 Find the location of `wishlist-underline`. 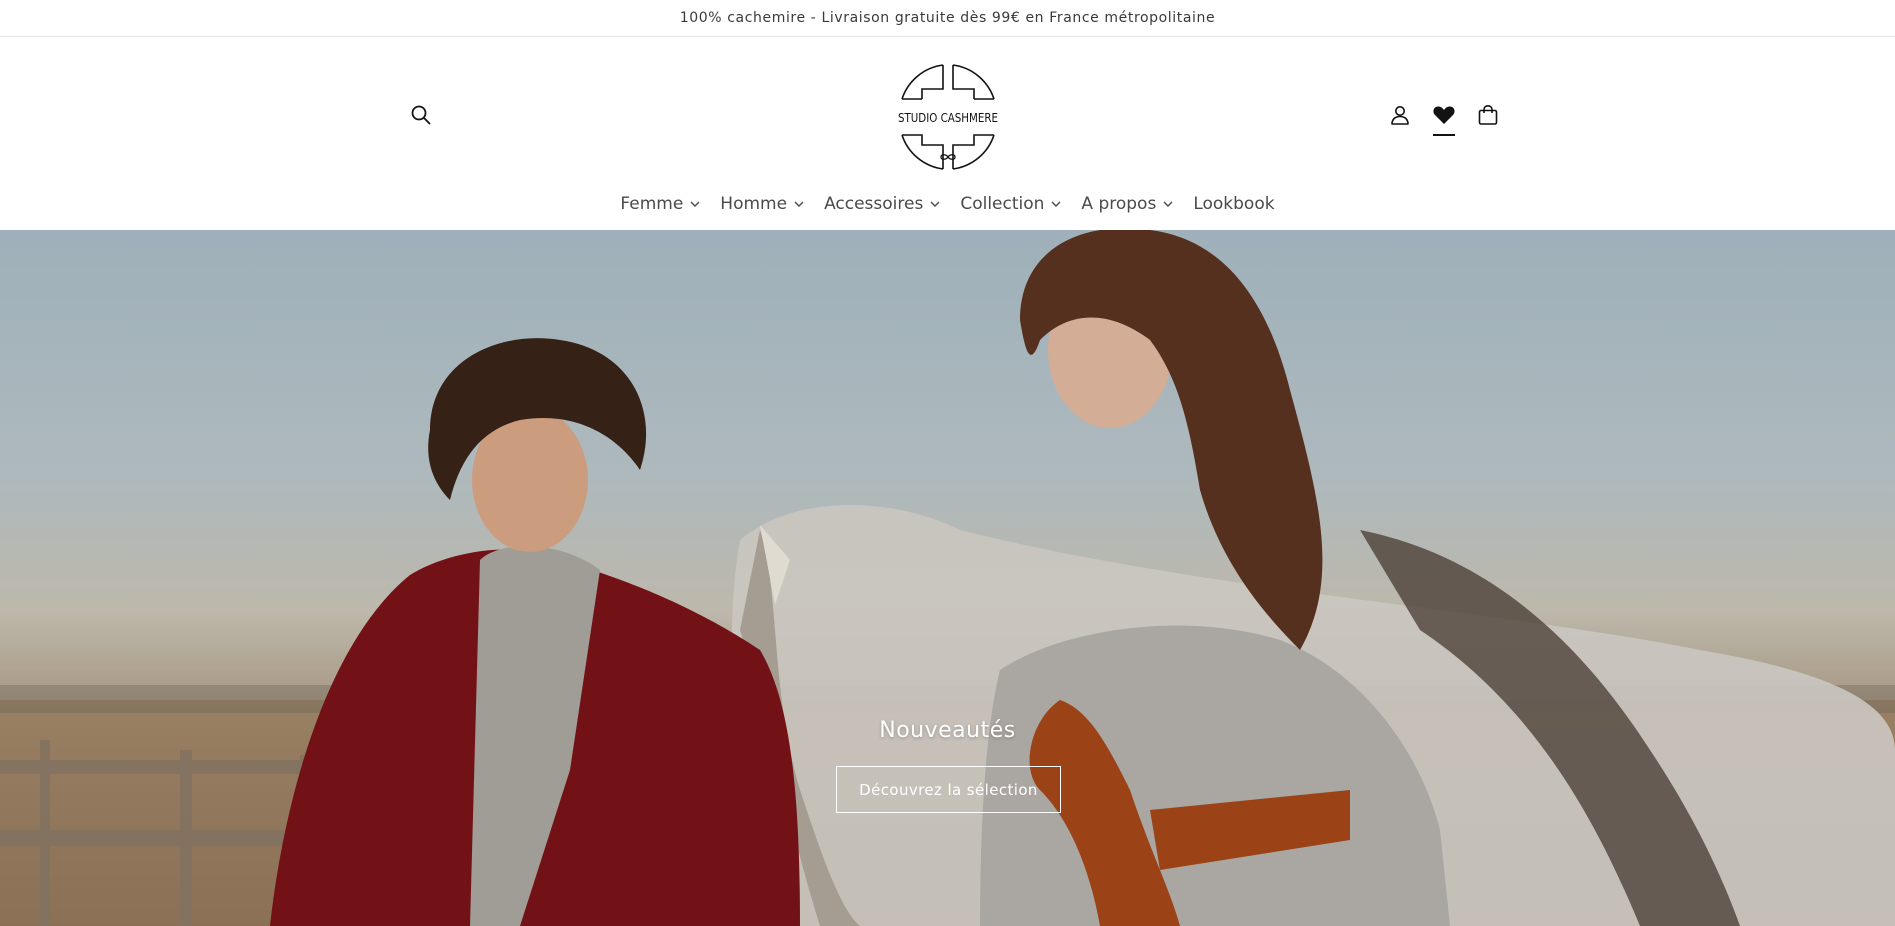

wishlist-underline is located at coordinates (1444, 135).